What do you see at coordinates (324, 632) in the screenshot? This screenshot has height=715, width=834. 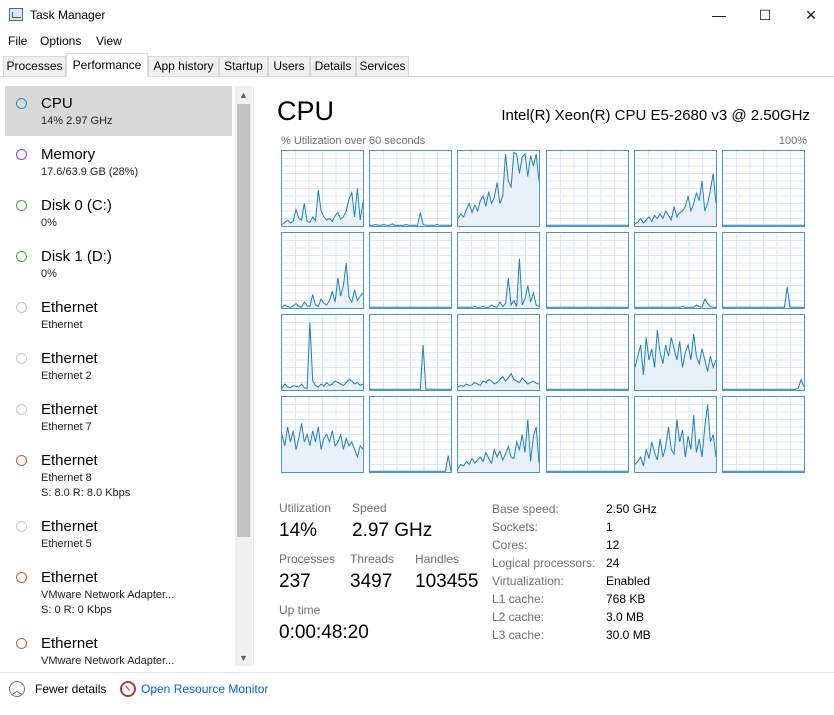 I see `uptime-value: 0:00:48:20` at bounding box center [324, 632].